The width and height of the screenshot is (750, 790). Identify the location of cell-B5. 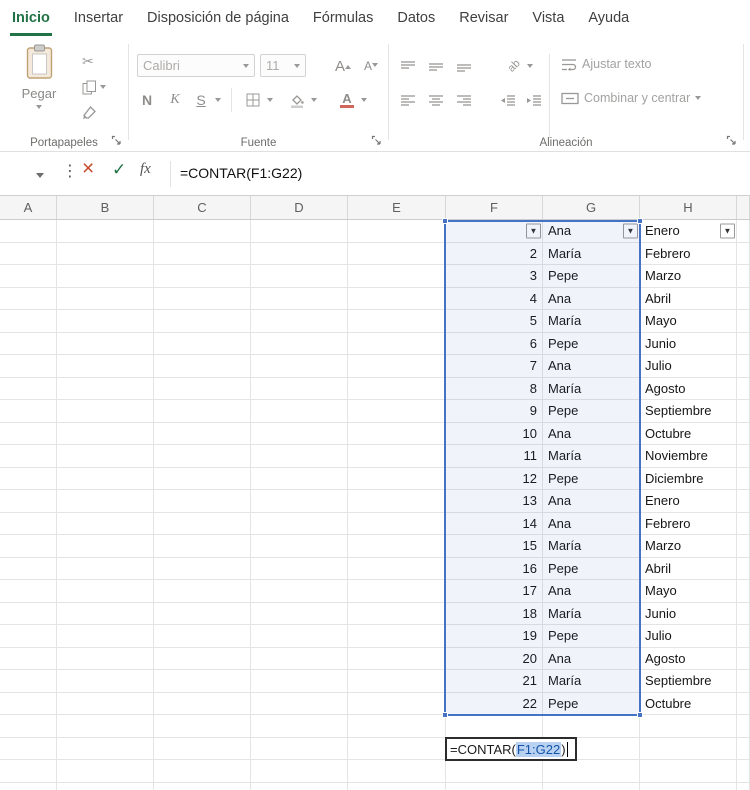
(105, 321).